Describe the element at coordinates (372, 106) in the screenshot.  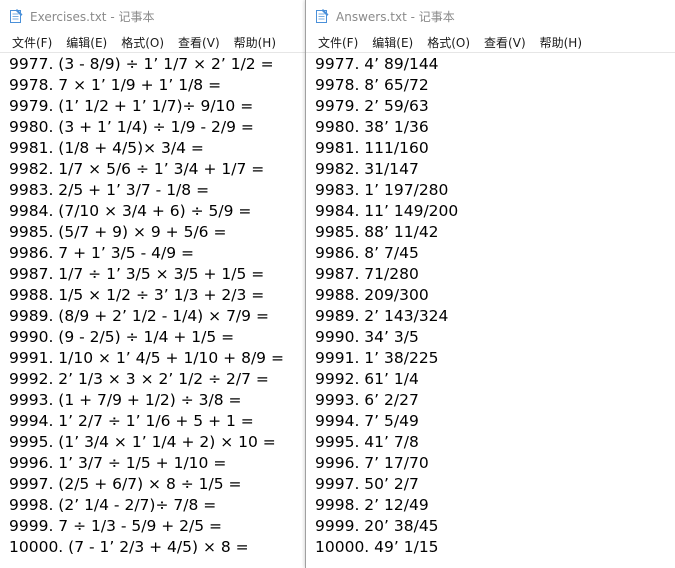
I see `text-line: 9979. 2’ 59/63` at that location.